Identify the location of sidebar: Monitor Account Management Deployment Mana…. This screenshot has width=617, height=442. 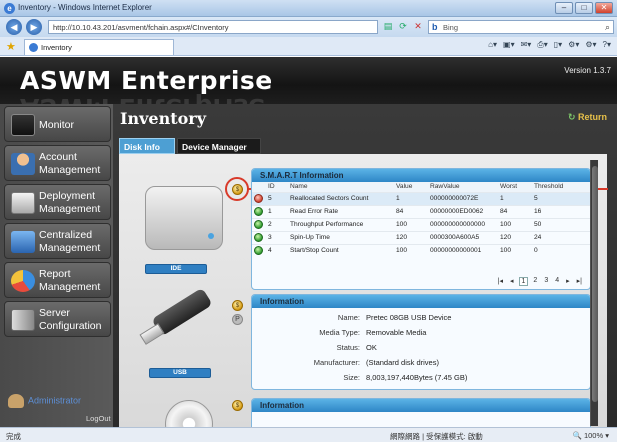
(56, 265).